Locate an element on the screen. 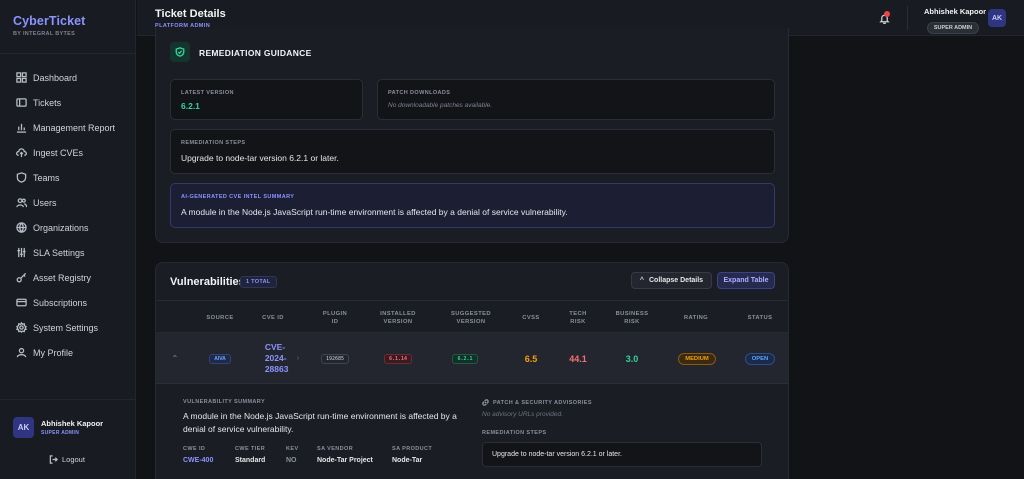 The height and width of the screenshot is (479, 1024). report-icon is located at coordinates (21, 128).